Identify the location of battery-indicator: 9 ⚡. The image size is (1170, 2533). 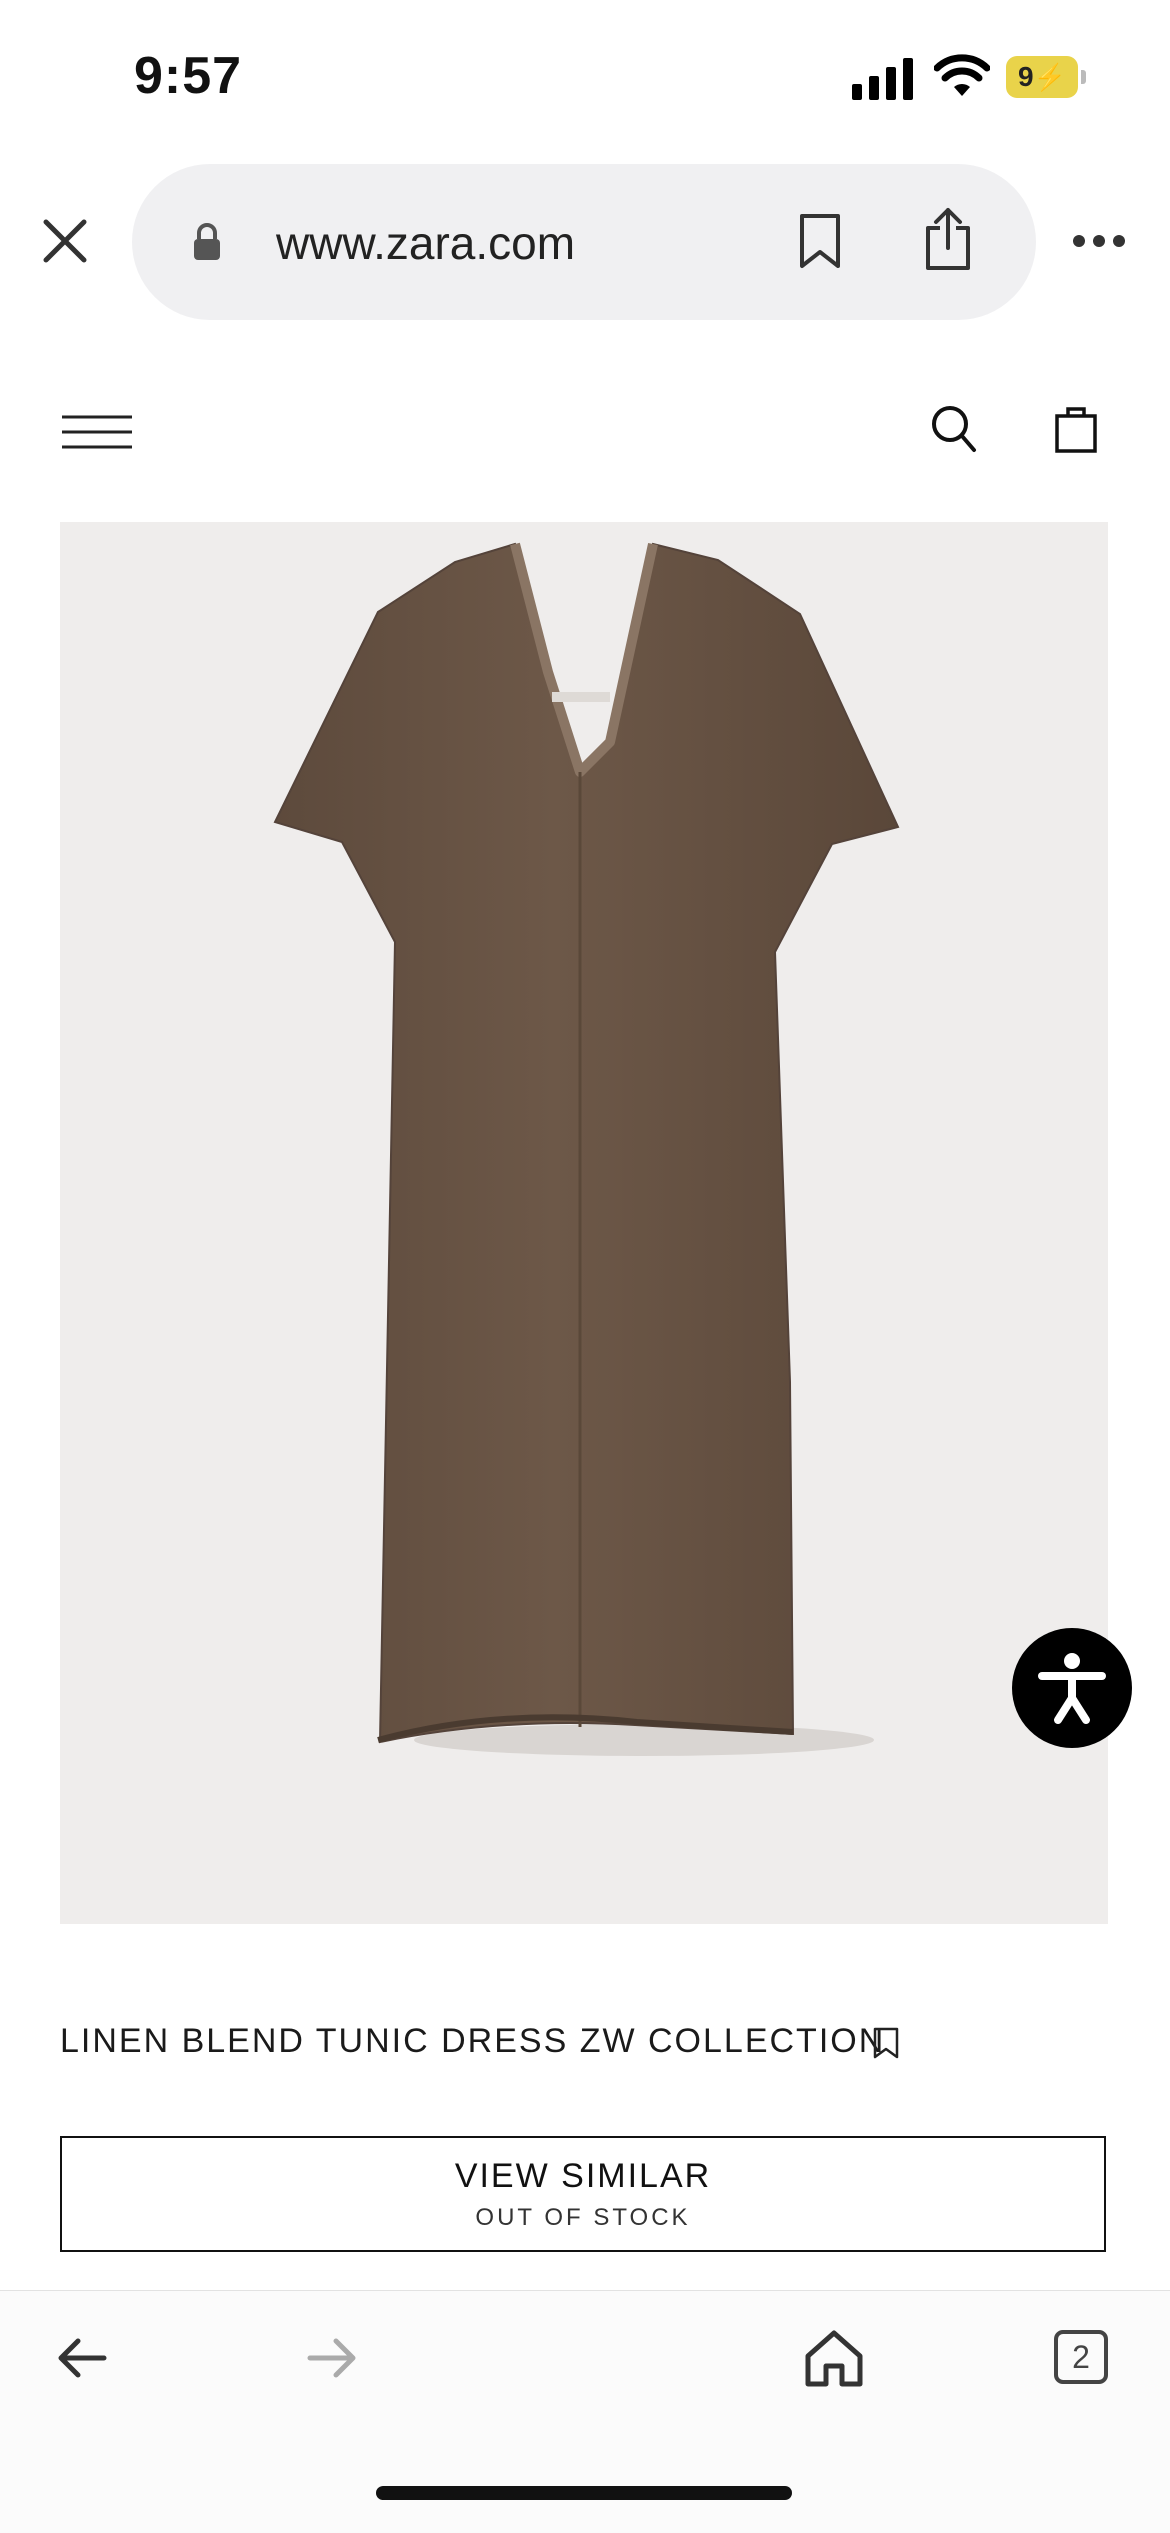
(1042, 77).